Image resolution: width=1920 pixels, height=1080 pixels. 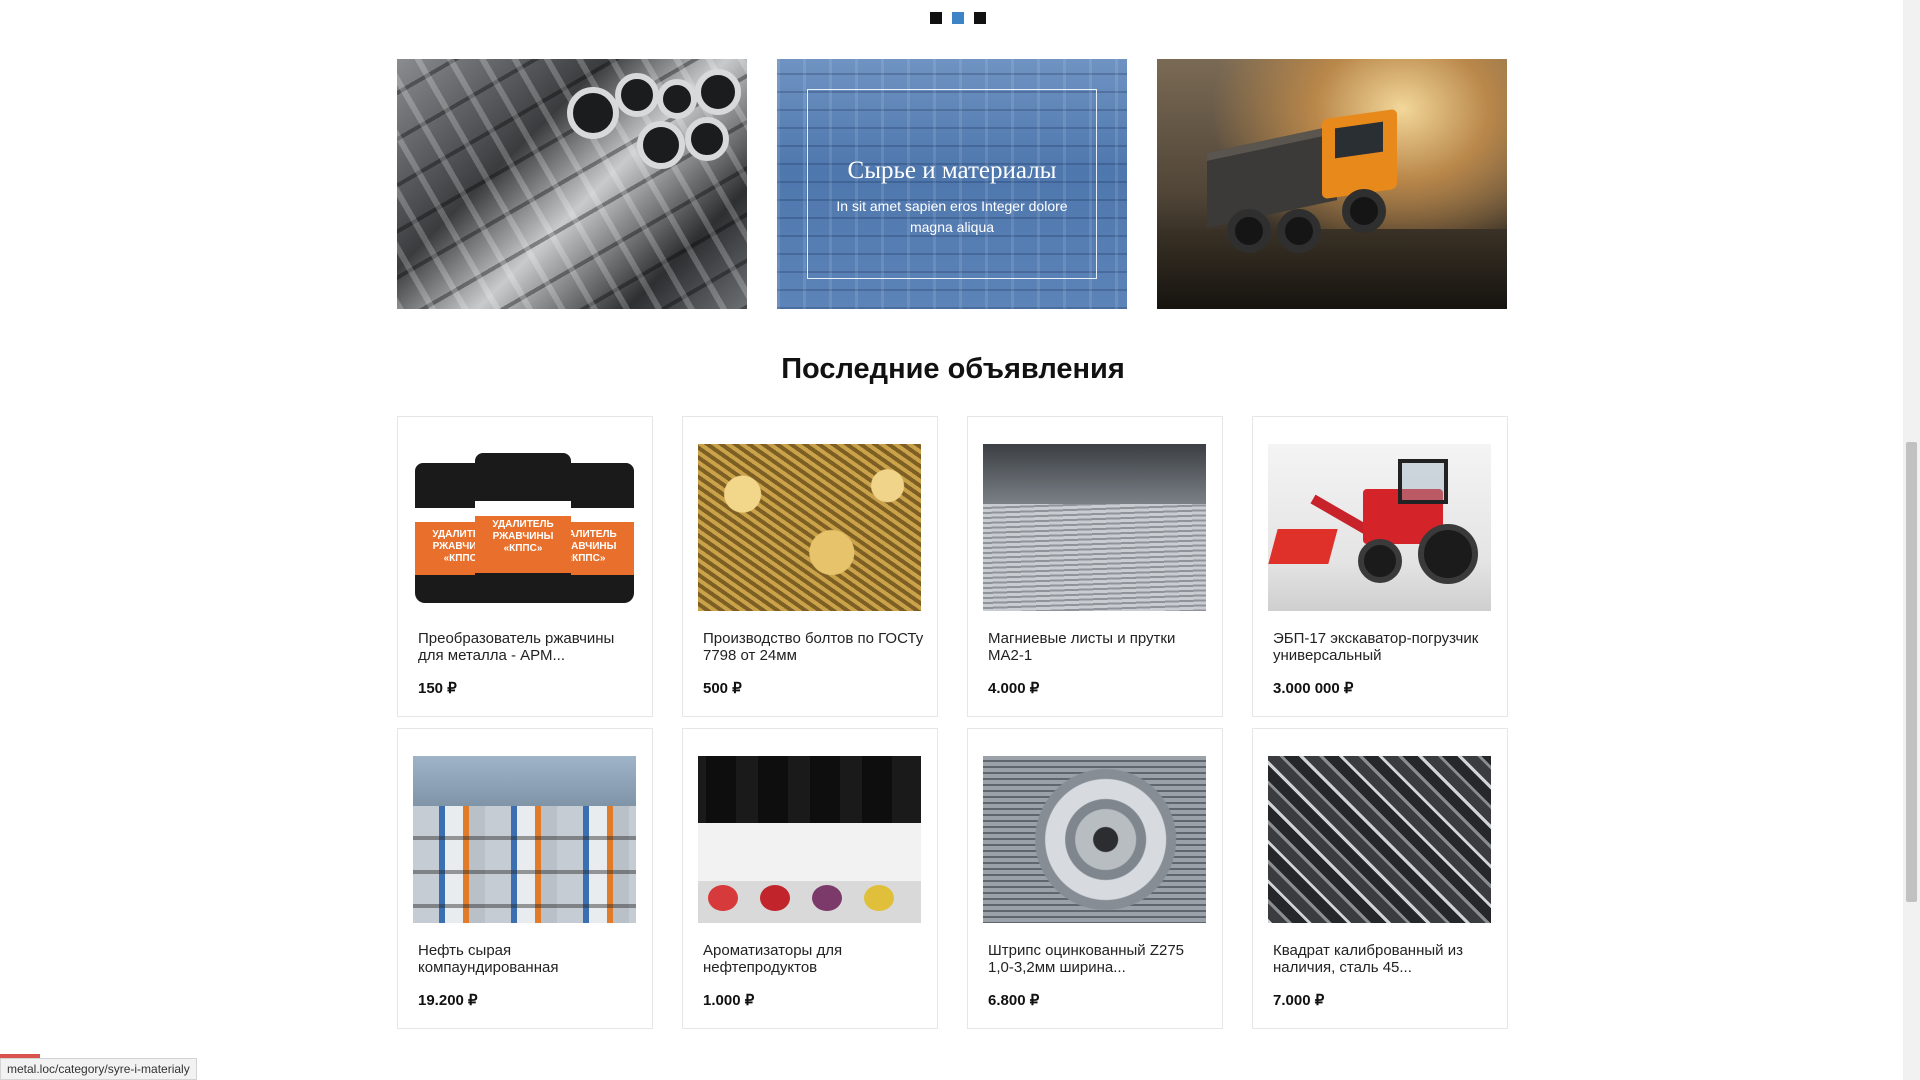 I want to click on slider-dots, so click(x=958, y=18).